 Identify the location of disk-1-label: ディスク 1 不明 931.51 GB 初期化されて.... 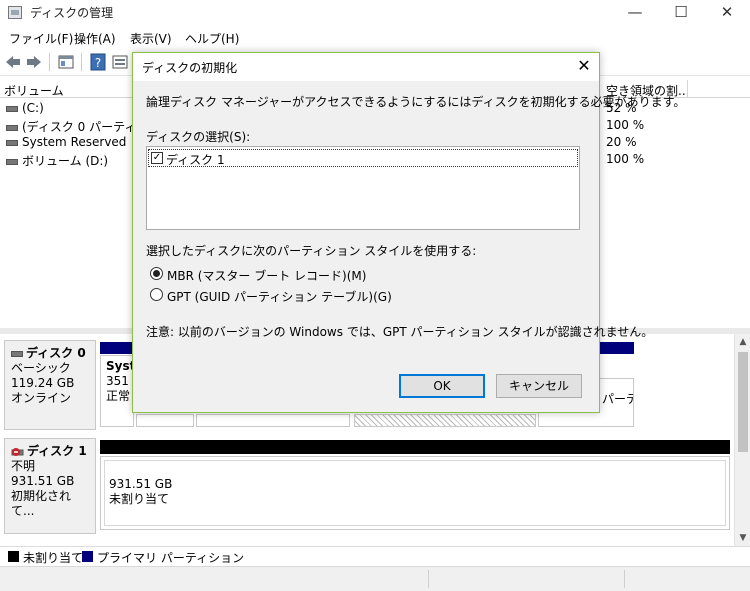
(50, 486).